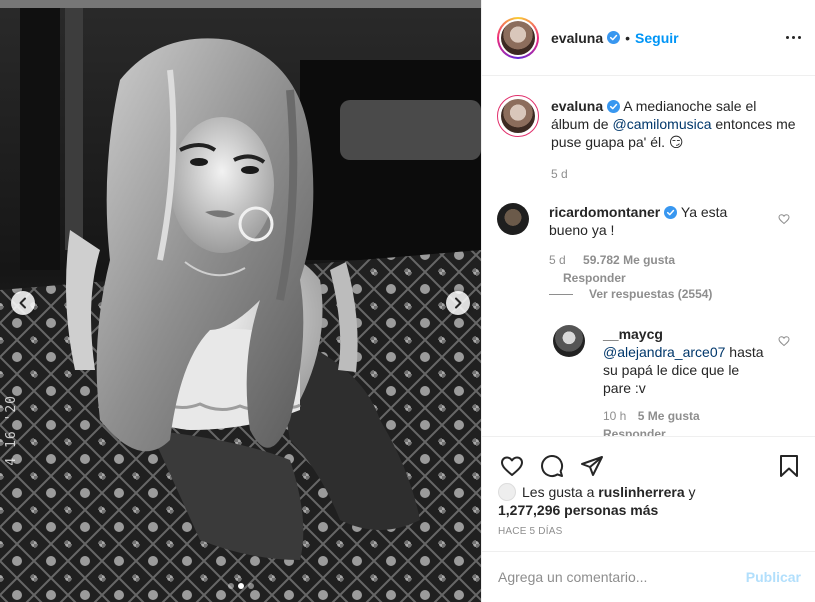 This screenshot has width=815, height=602. Describe the element at coordinates (634, 431) in the screenshot. I see `reply-reply-button: Responder` at that location.